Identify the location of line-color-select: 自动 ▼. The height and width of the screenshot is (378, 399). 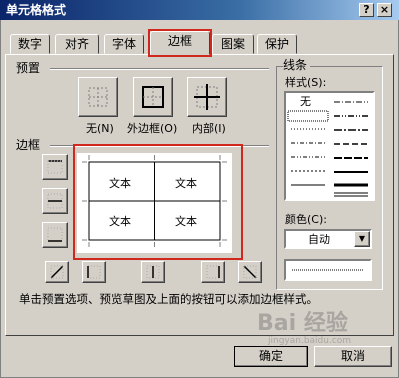
(328, 239).